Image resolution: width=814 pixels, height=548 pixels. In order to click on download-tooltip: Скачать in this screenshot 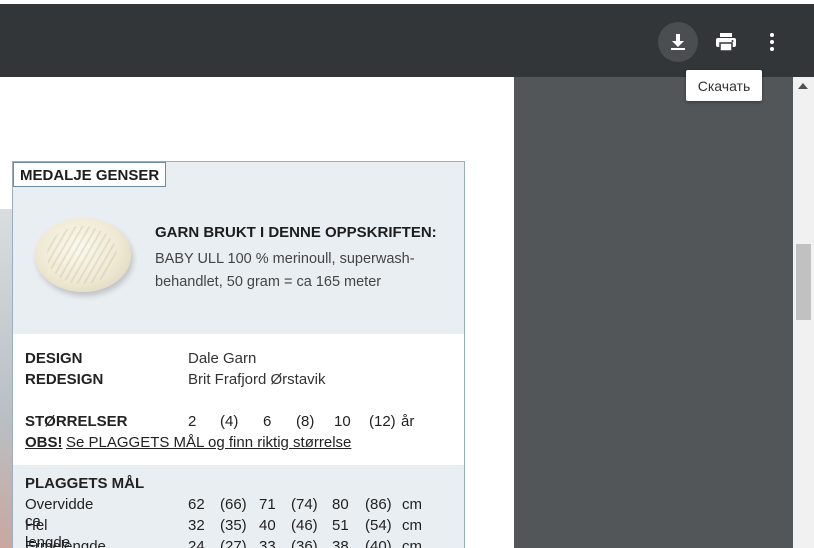, I will do `click(724, 85)`.